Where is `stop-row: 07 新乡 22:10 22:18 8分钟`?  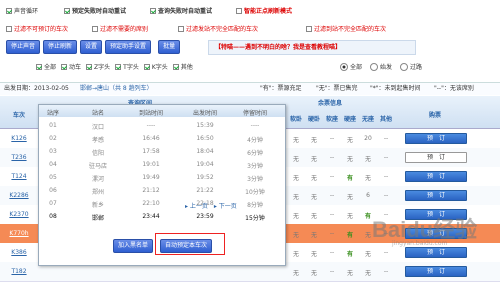 stop-row: 07 新乡 22:10 22:18 8分钟 is located at coordinates (162, 203).